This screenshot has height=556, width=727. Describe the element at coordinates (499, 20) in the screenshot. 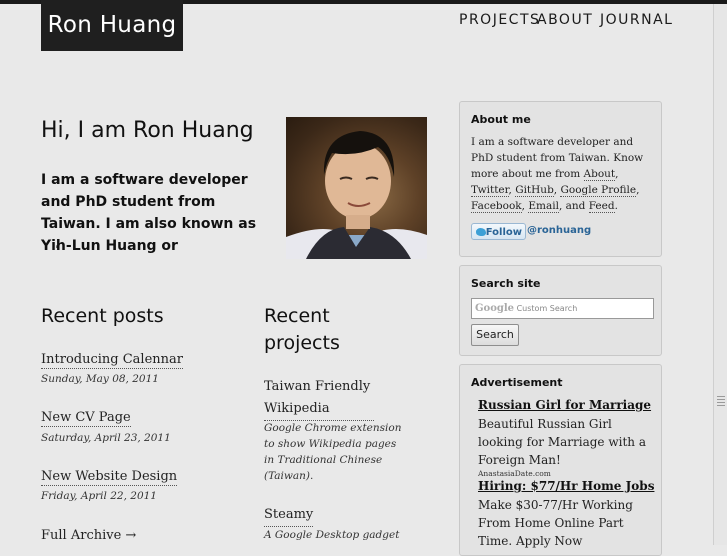

I see `nav-projects: PROJECTS` at that location.